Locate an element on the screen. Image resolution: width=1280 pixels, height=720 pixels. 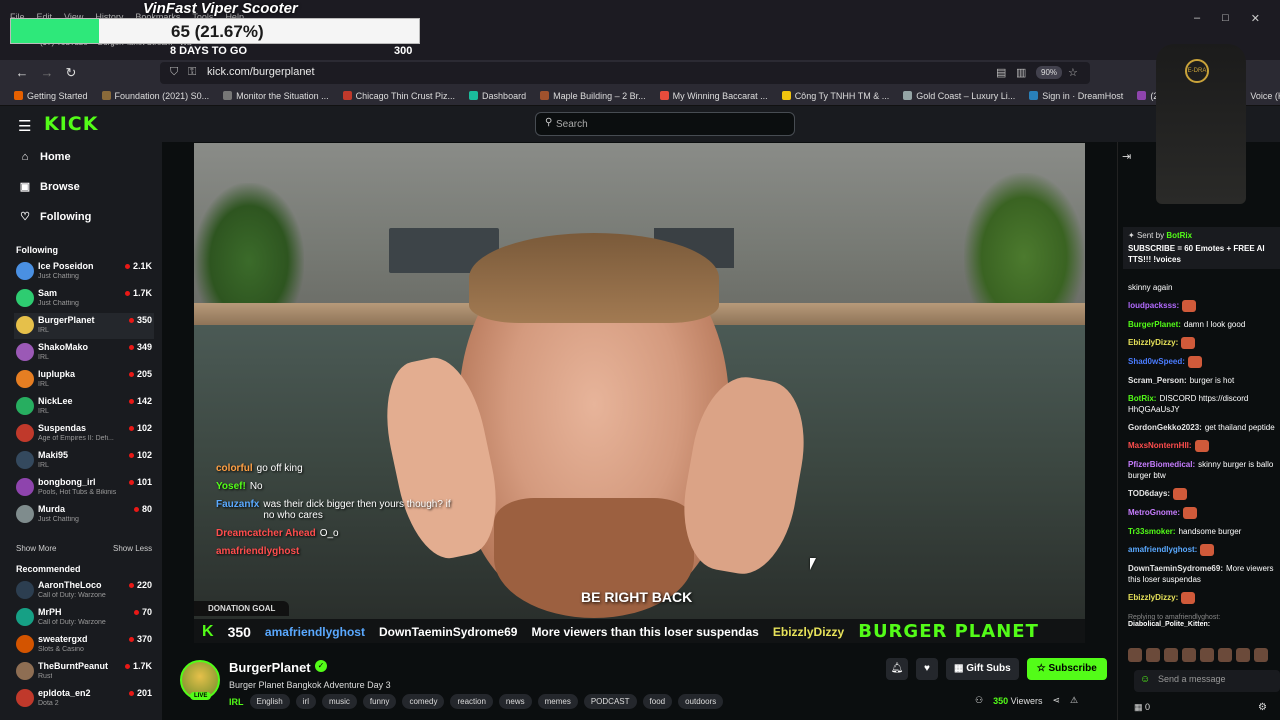
back-icon: ← is located at coordinates (22, 73).